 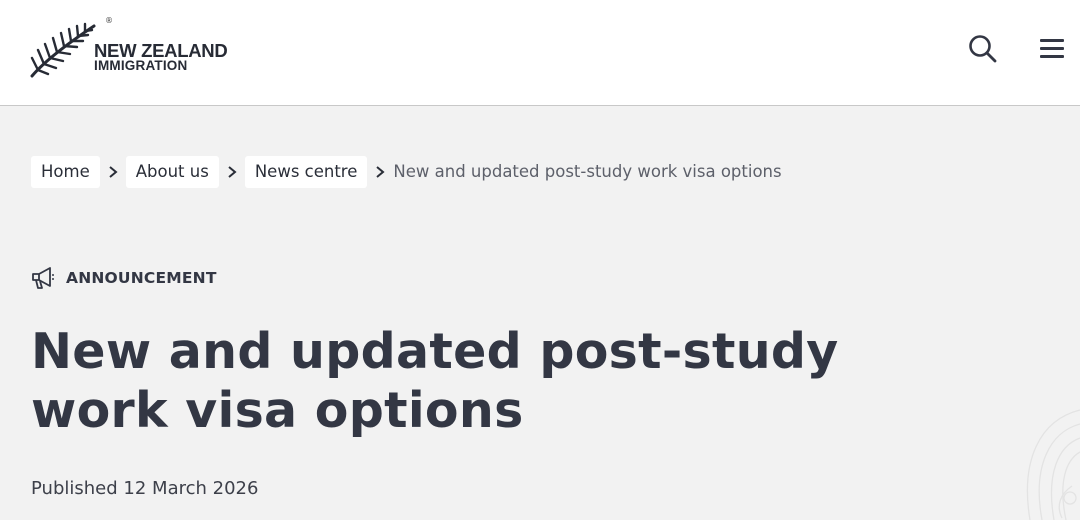 I want to click on megaphone-icon, so click(x=43, y=278).